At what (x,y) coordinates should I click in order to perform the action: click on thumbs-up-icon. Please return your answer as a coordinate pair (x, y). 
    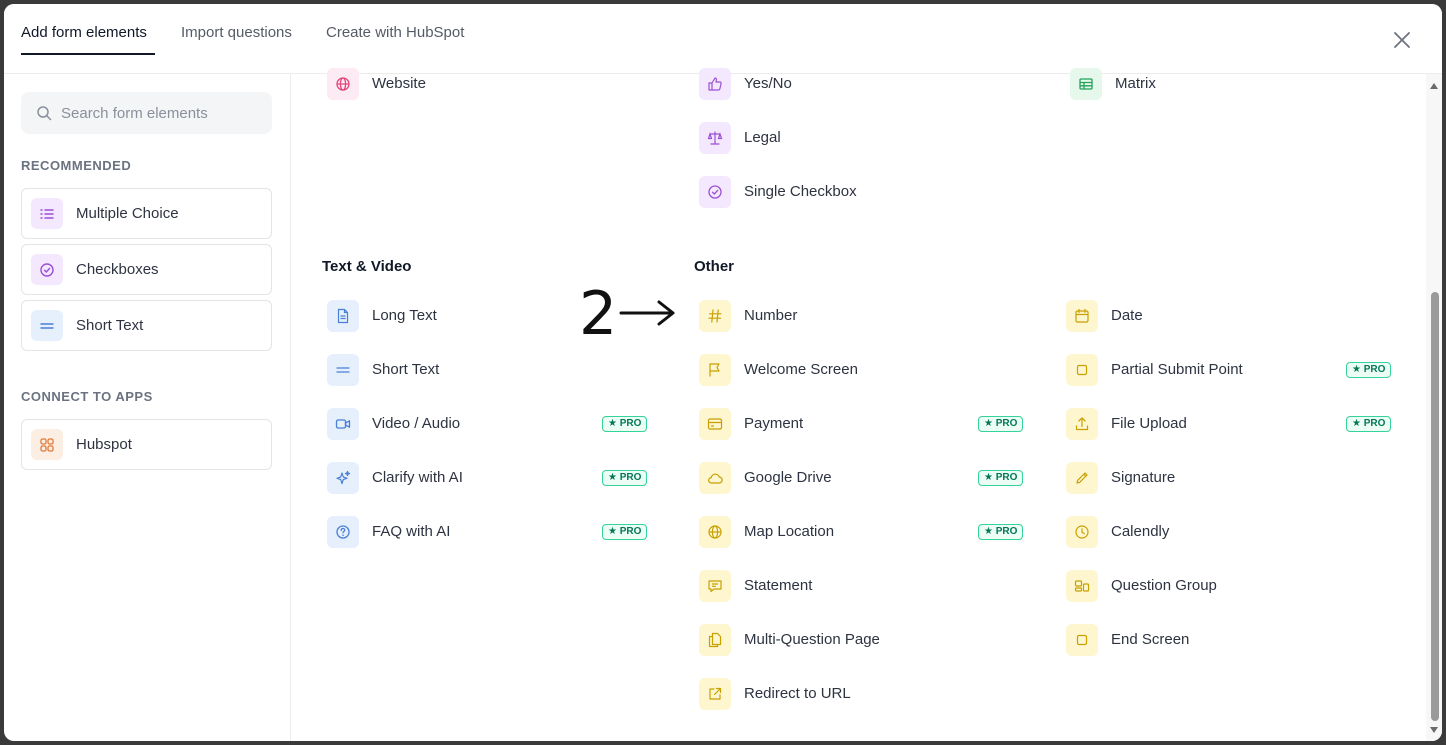
    Looking at the image, I should click on (715, 84).